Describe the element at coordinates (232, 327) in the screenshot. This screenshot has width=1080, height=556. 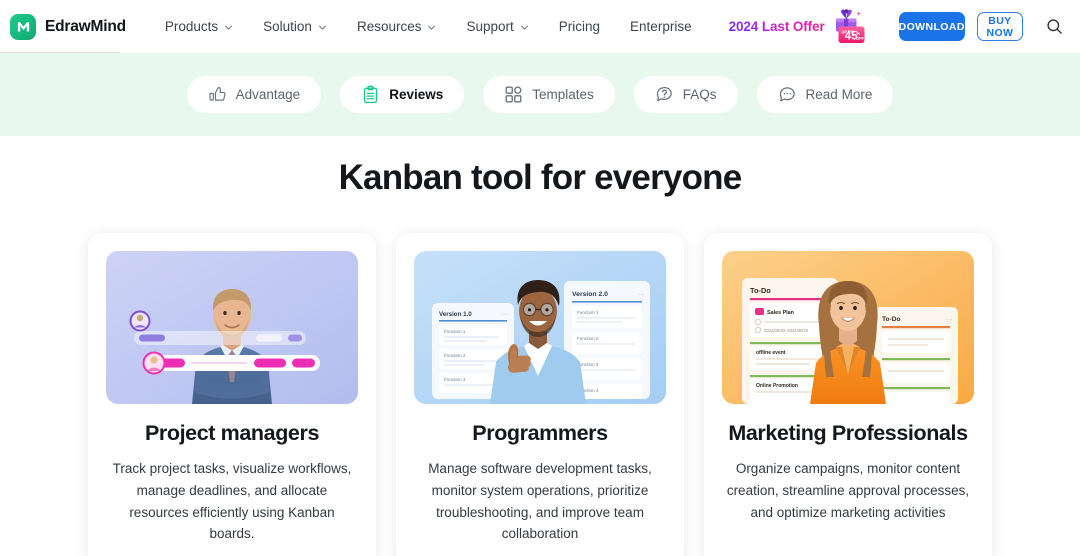
I see `project-managers-illustration` at that location.